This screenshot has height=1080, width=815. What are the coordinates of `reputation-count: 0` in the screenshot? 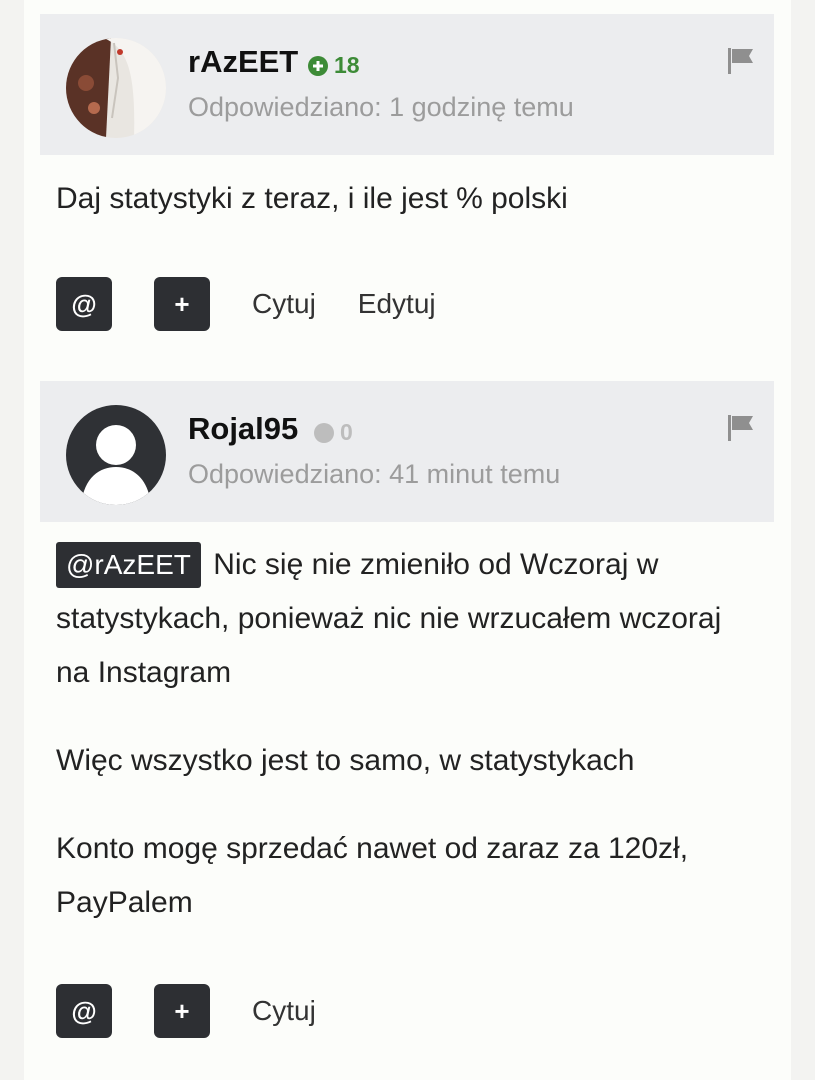 It's located at (346, 432).